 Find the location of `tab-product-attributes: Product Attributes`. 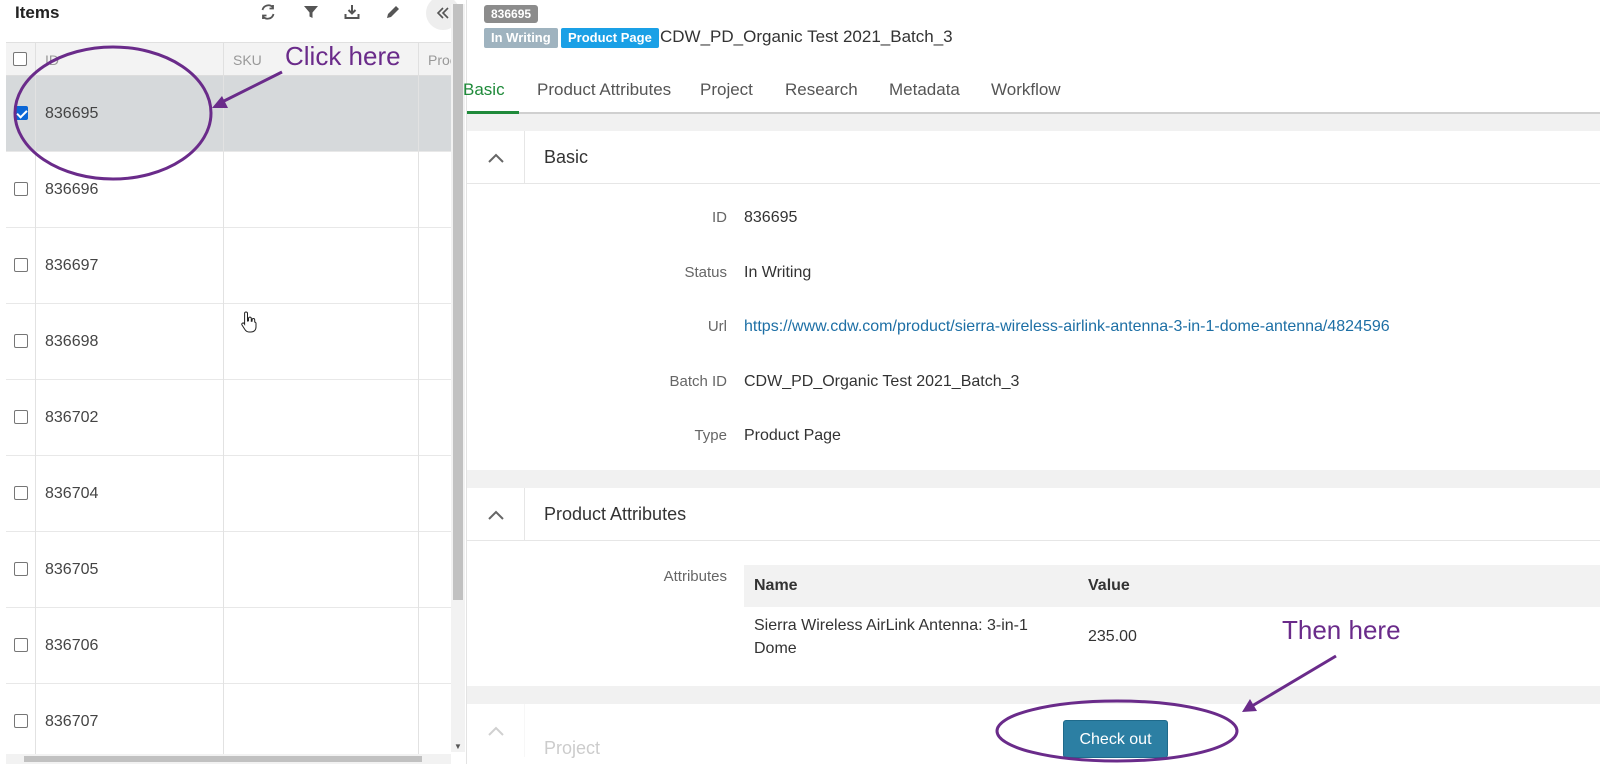

tab-product-attributes: Product Attributes is located at coordinates (604, 90).